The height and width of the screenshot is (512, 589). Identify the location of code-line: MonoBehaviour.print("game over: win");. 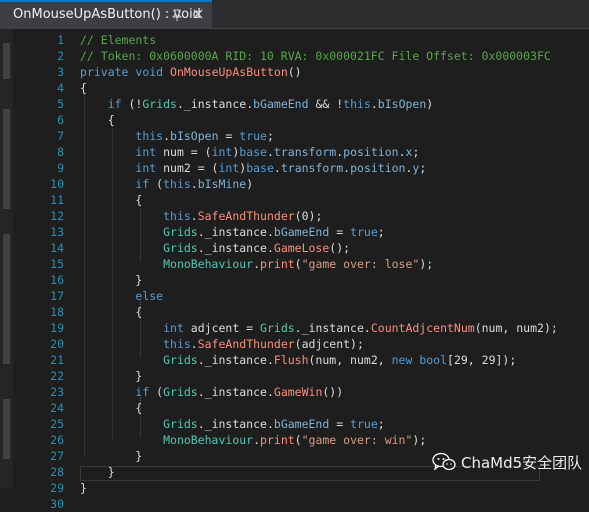
(253, 440).